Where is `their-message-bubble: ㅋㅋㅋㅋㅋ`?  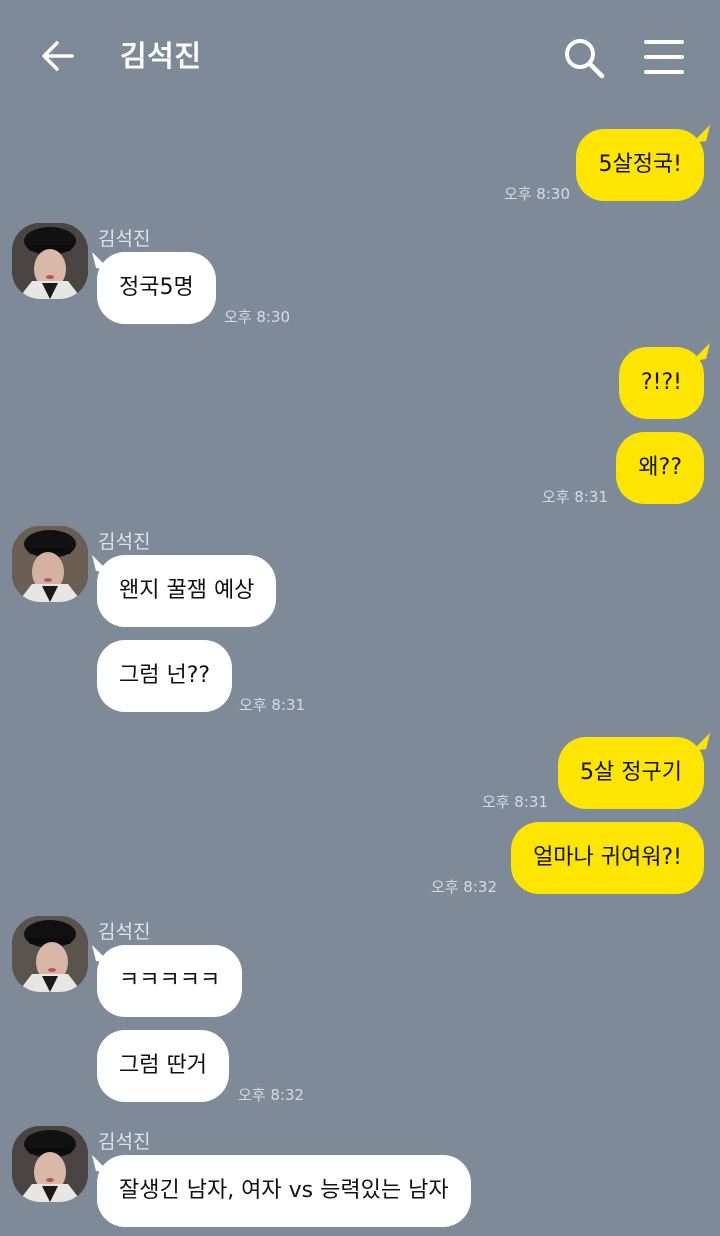
their-message-bubble: ㅋㅋㅋㅋㅋ is located at coordinates (170, 981).